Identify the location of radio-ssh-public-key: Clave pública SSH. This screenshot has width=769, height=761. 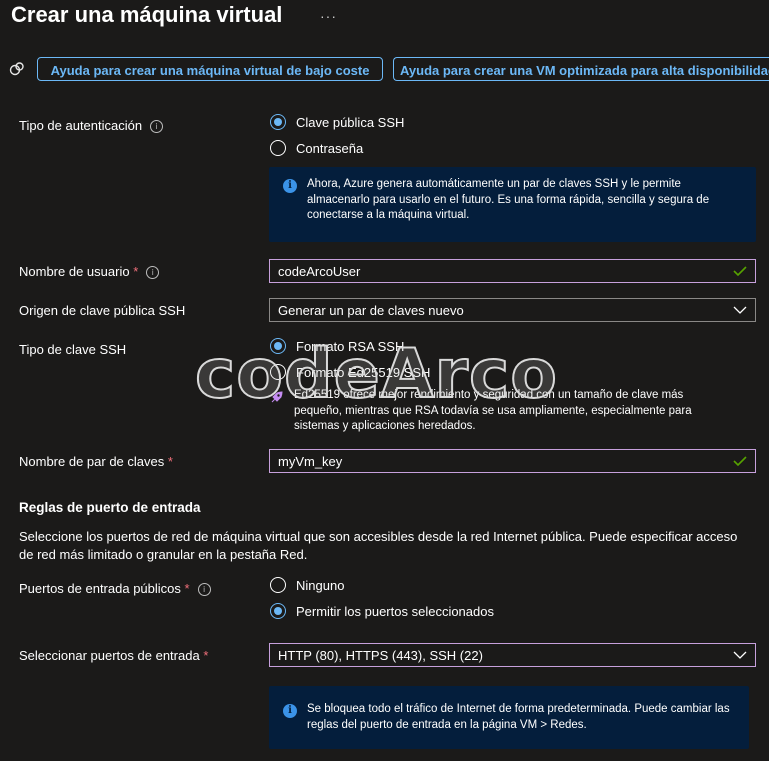
(337, 122).